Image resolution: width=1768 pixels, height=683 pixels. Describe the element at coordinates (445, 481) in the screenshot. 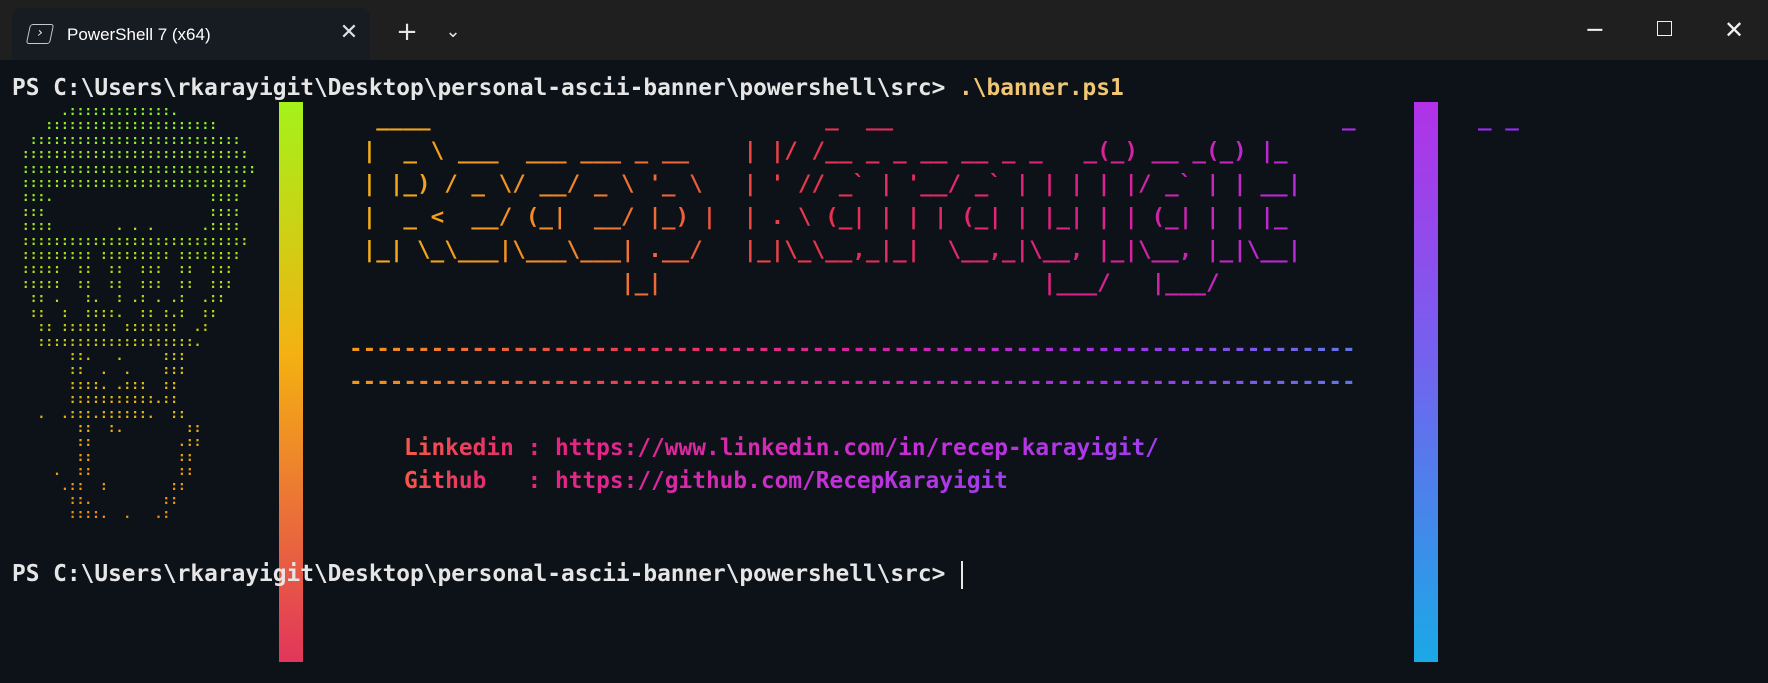

I see `github-label: Github` at that location.